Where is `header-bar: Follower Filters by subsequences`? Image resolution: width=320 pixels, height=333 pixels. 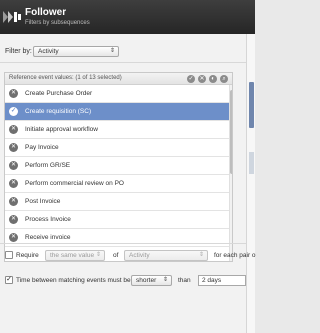
header-bar: Follower Filters by subsequences is located at coordinates (127, 17).